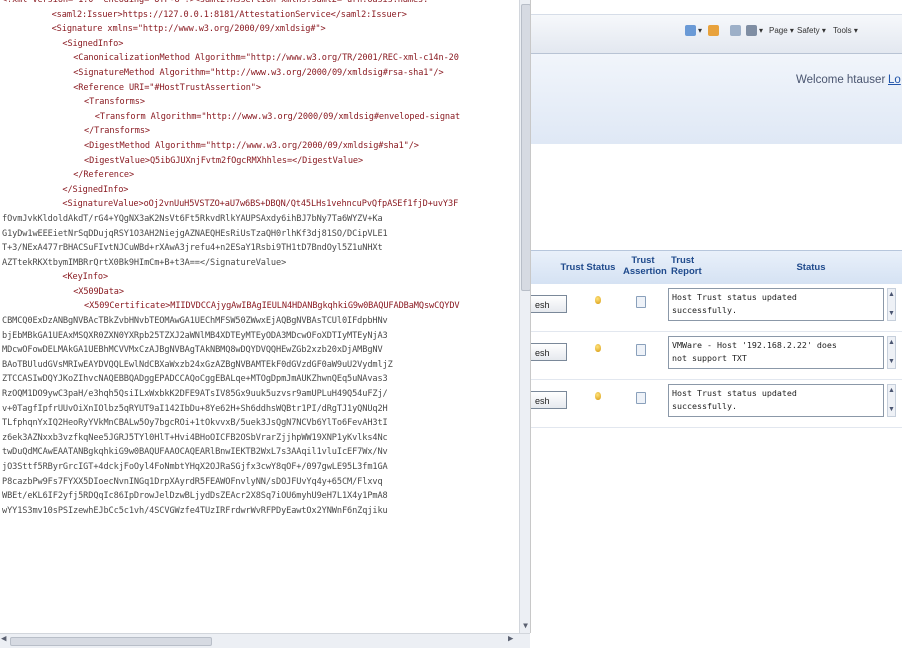  I want to click on app-header: Welcome htauser Lo, so click(716, 99).